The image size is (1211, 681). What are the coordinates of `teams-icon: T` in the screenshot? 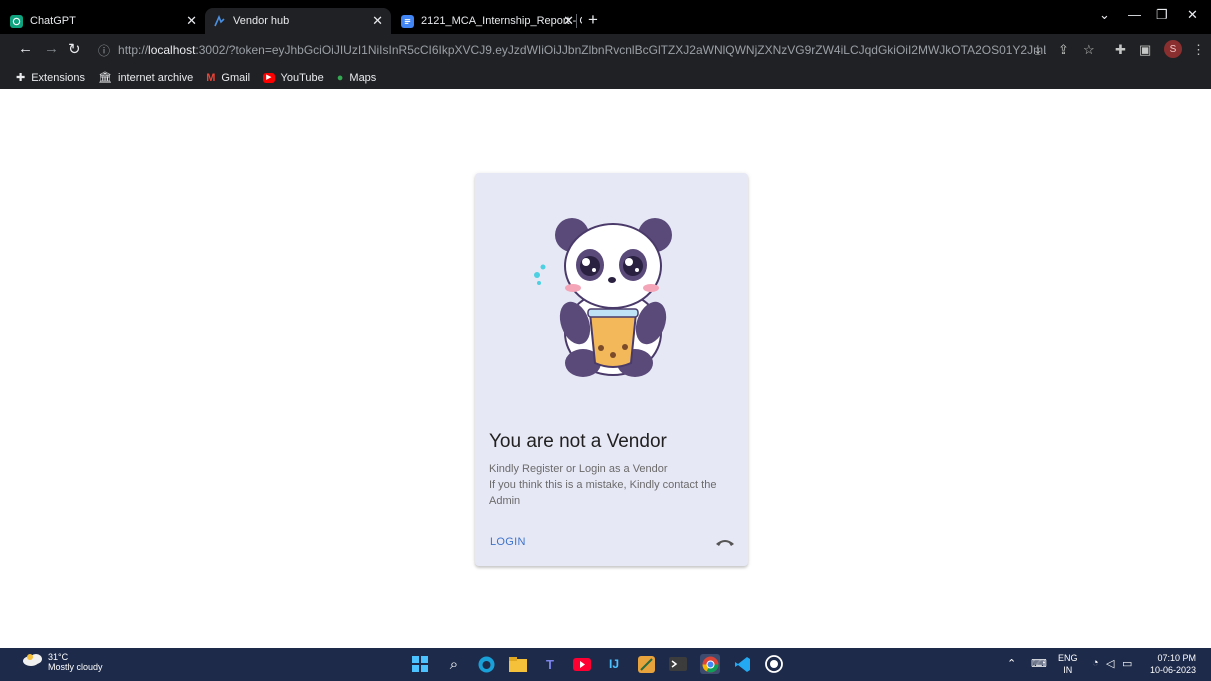 It's located at (550, 664).